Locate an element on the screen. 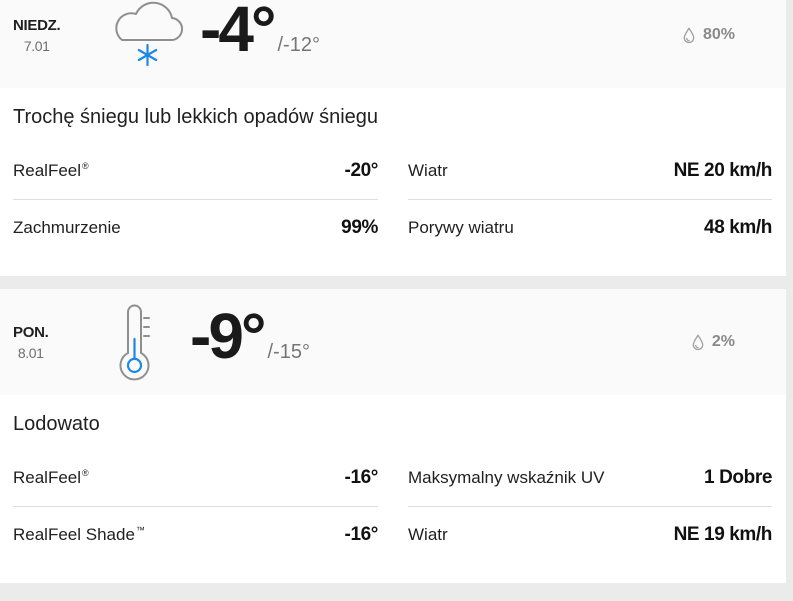  temp-high: -4° is located at coordinates (238, 32).